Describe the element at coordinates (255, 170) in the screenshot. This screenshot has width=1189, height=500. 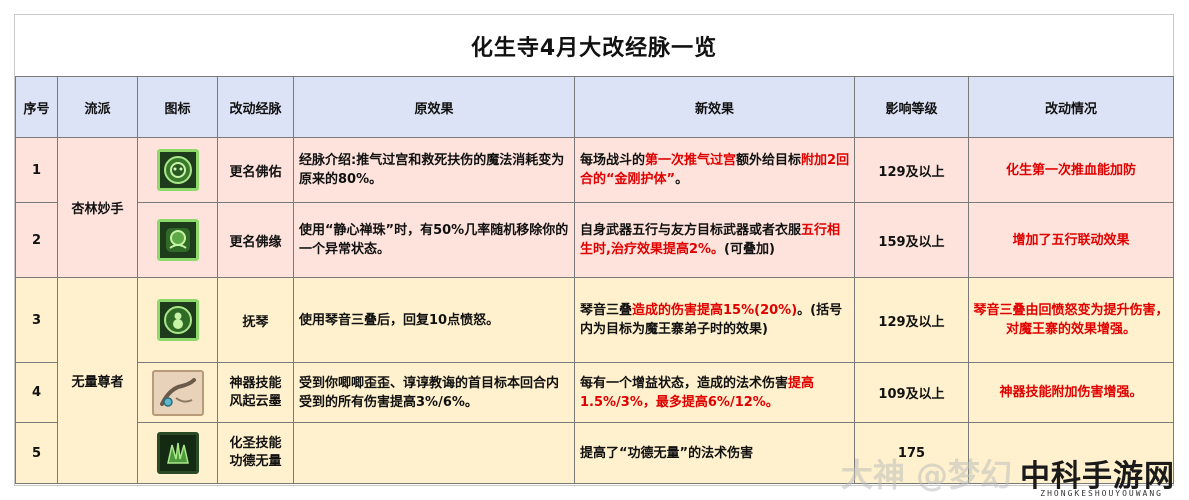
I see `meridian-name: 更名佛佑` at that location.